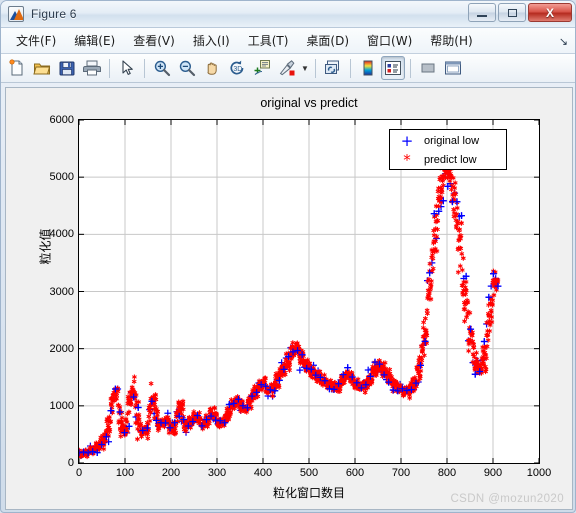 Image resolution: width=576 pixels, height=513 pixels. Describe the element at coordinates (407, 140) in the screenshot. I see `legend-marker-plus-icon: +` at that location.